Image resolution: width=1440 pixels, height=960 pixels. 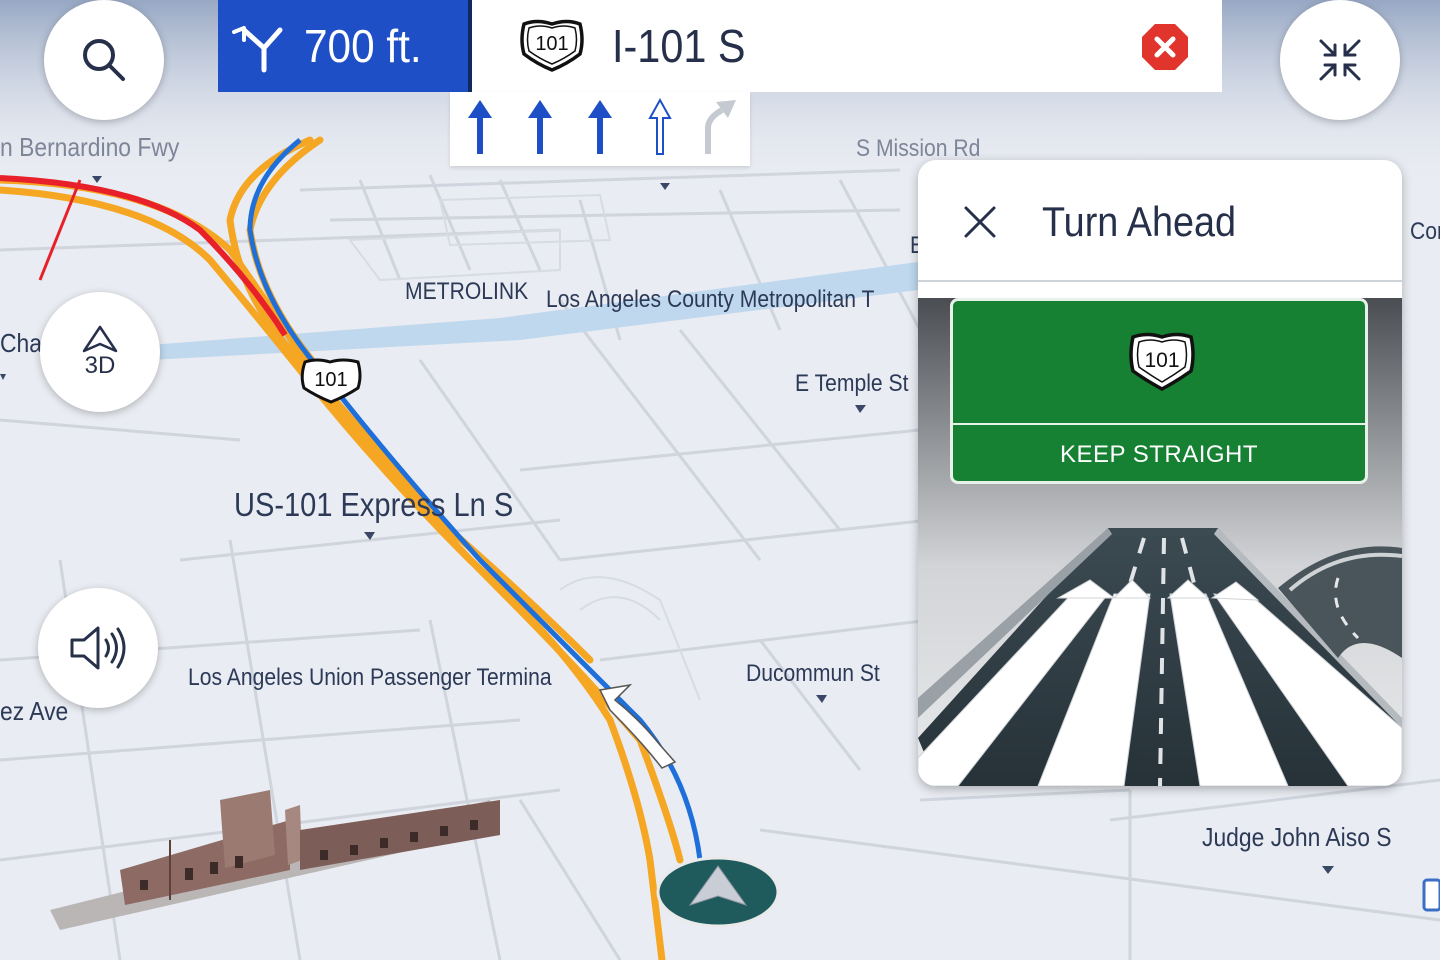 I want to click on search-icon, so click(x=104, y=60).